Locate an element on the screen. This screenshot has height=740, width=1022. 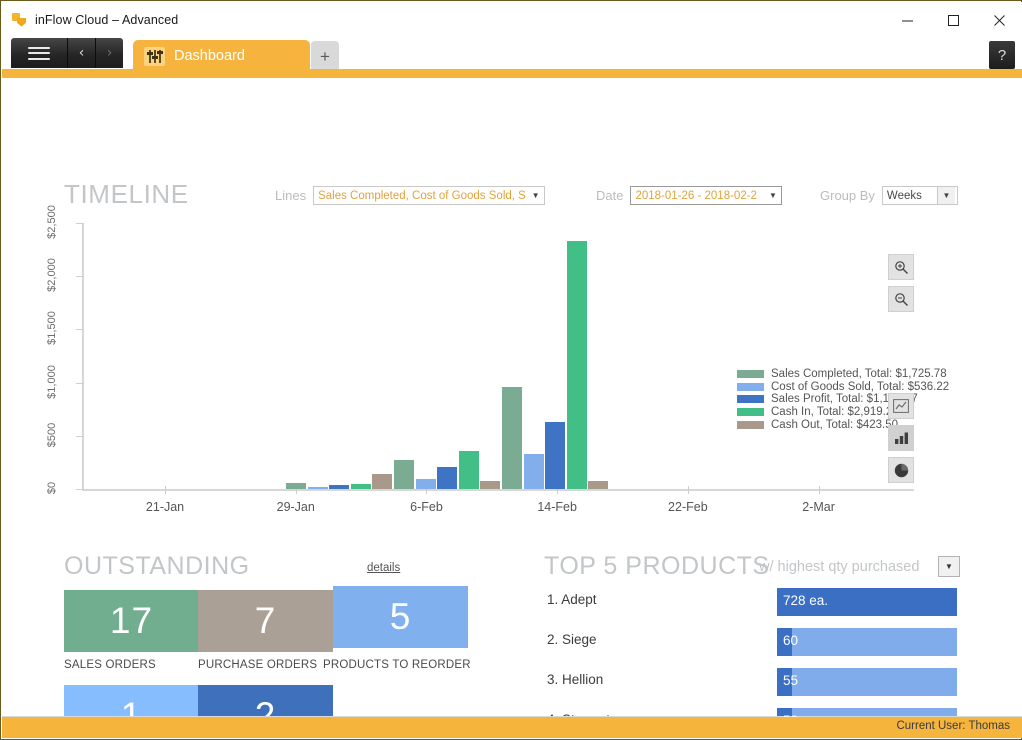
date-select-value: 2018-01-26 - 2018-02-2 is located at coordinates (696, 195).